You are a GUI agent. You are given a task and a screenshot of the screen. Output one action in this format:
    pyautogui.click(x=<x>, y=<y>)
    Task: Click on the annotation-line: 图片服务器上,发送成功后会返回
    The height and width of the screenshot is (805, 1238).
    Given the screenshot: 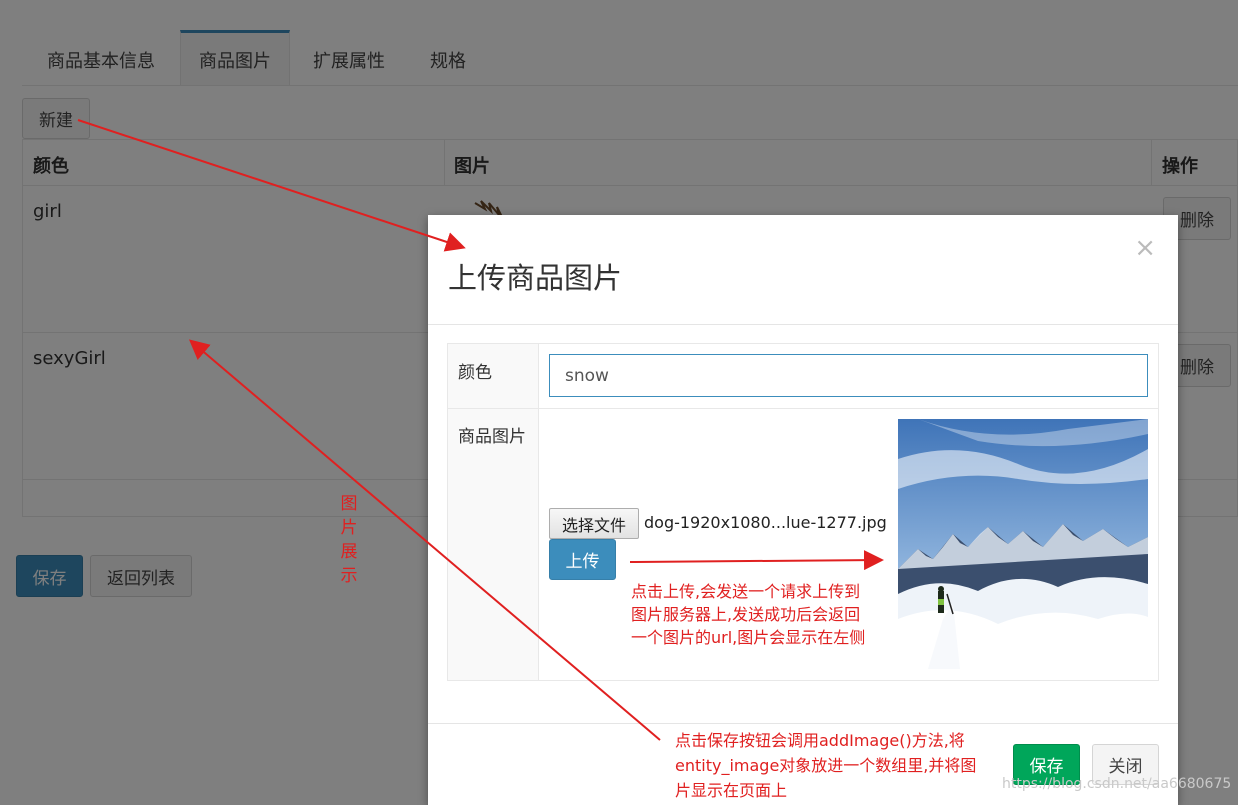 What is the action you would take?
    pyautogui.click(x=746, y=614)
    